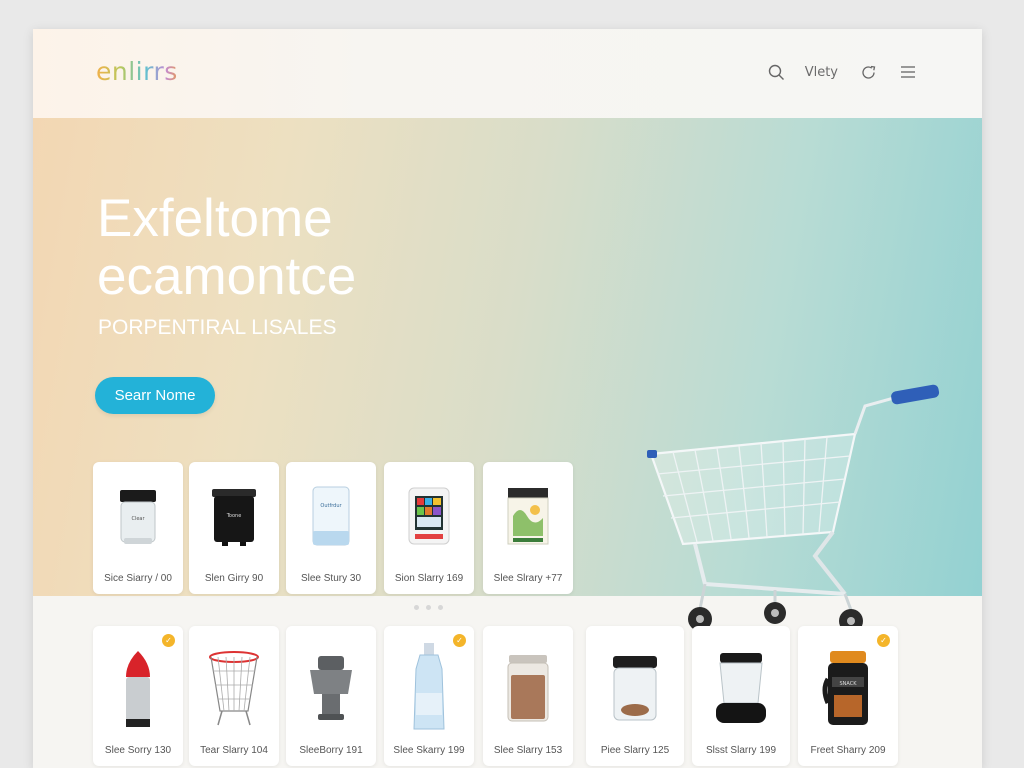  I want to click on featured-card: Outfrdur Slee Stury 30, so click(331, 528).